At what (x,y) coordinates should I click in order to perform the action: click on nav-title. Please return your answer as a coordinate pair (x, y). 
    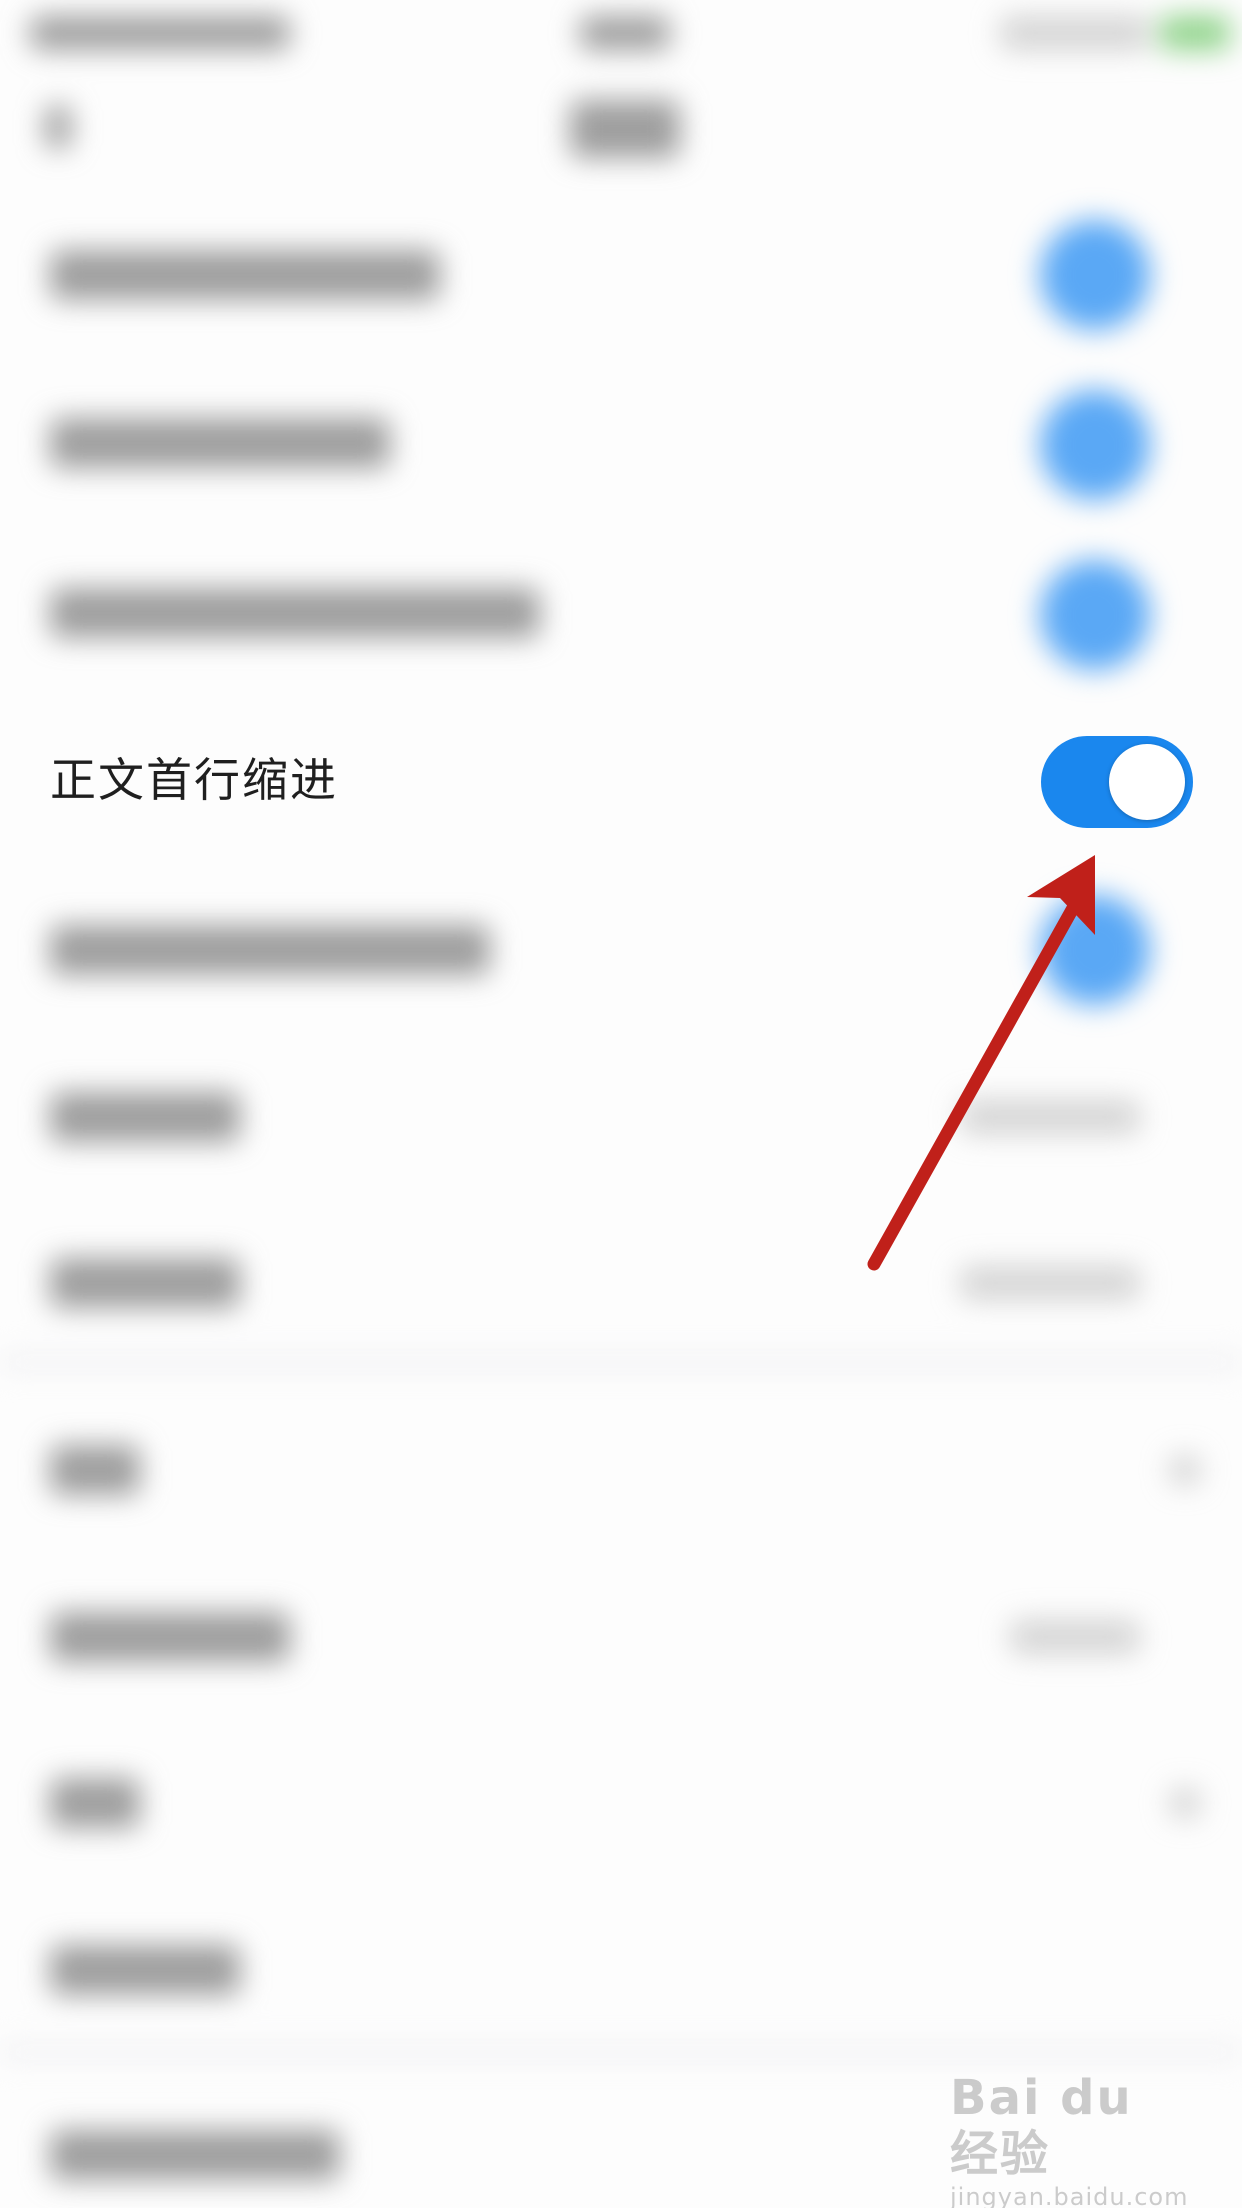
    Looking at the image, I should click on (625, 129).